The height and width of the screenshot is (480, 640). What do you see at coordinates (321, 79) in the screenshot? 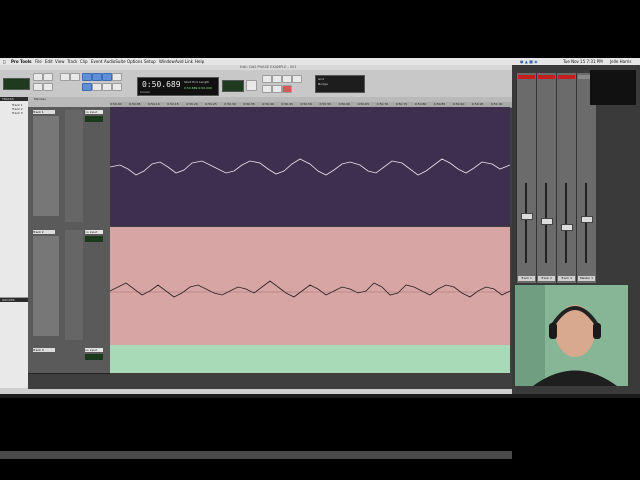
I see `grid-label: Grid` at bounding box center [321, 79].